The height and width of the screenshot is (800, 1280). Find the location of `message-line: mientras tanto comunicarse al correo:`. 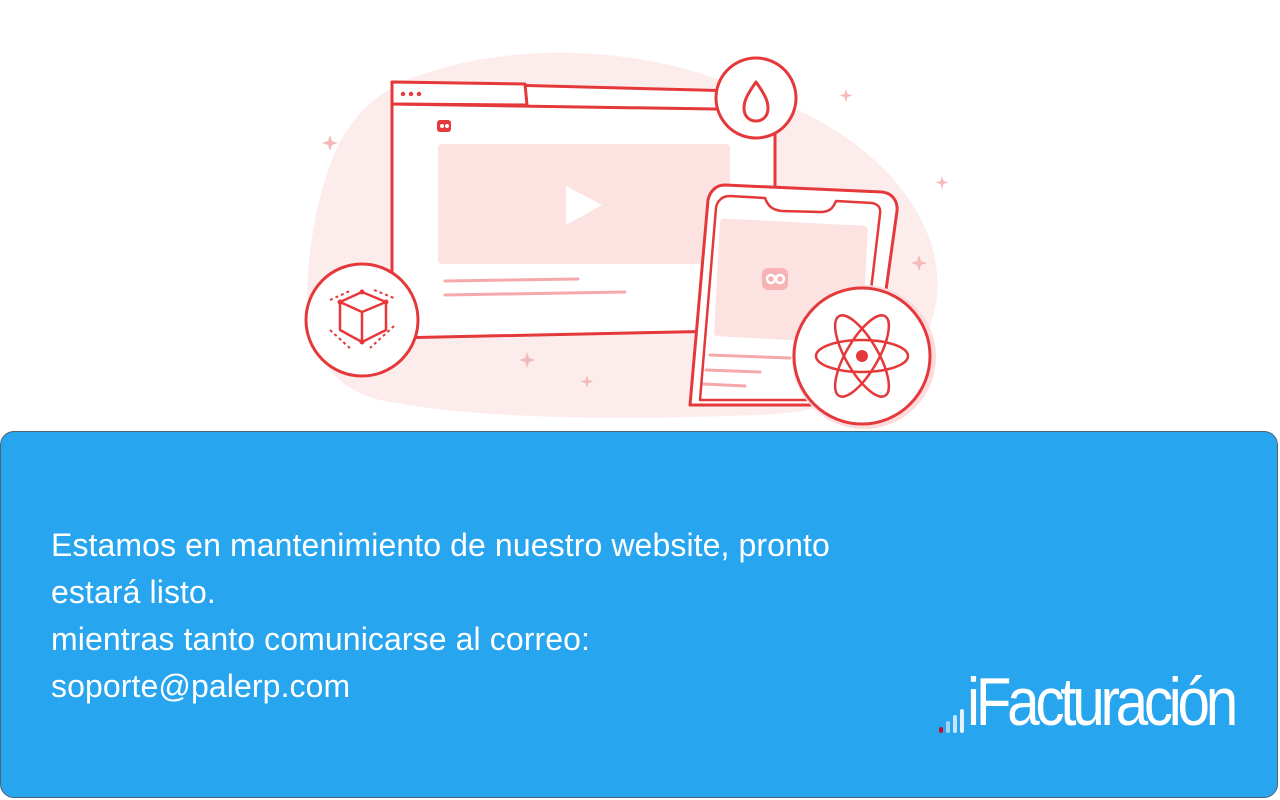

message-line: mientras tanto comunicarse al correo: is located at coordinates (321, 639).